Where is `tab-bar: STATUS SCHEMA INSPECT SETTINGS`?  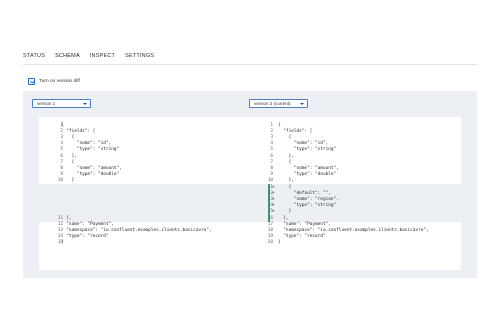
tab-bar: STATUS SCHEMA INSPECT SETTINGS is located at coordinates (93, 57).